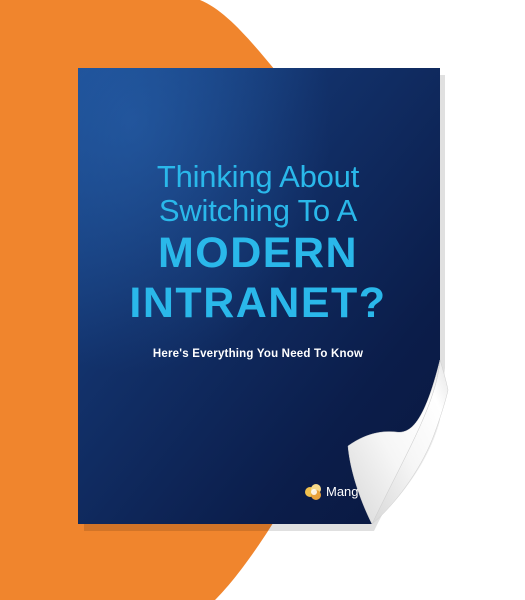 The image size is (525, 600). Describe the element at coordinates (258, 253) in the screenshot. I see `title-line-3: MODERN` at that location.